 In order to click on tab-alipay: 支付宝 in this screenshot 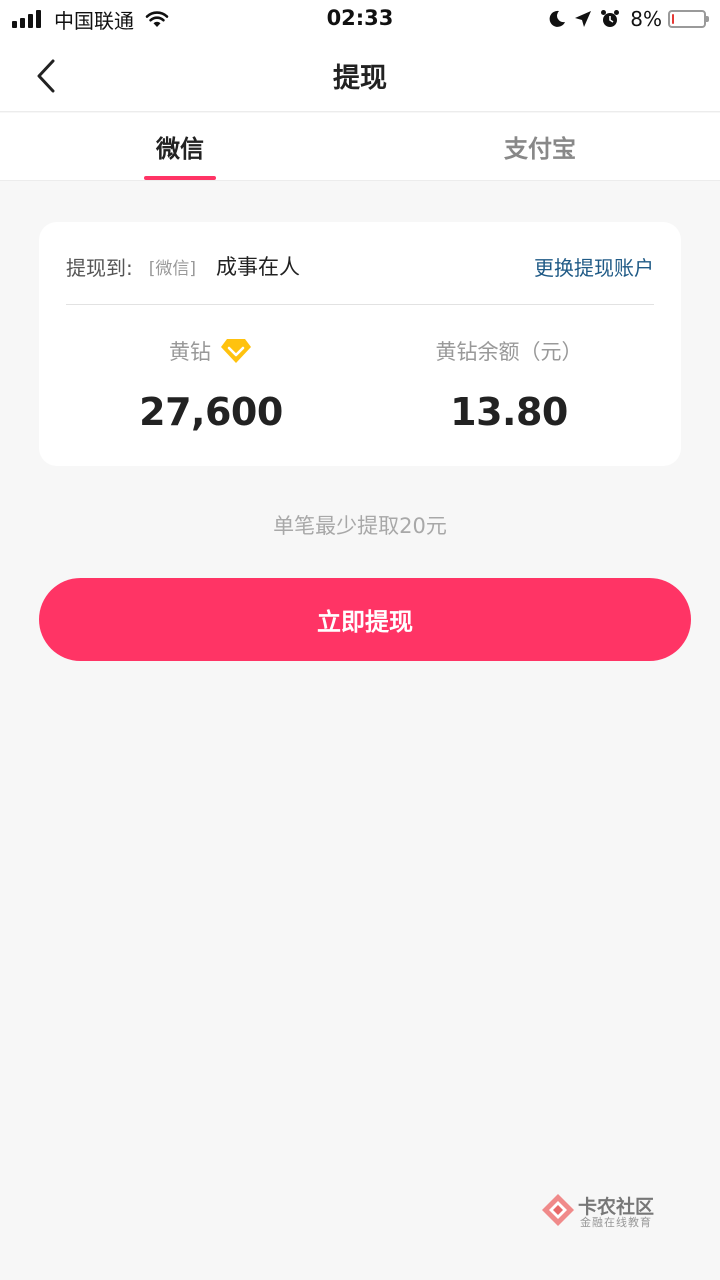, I will do `click(540, 147)`.